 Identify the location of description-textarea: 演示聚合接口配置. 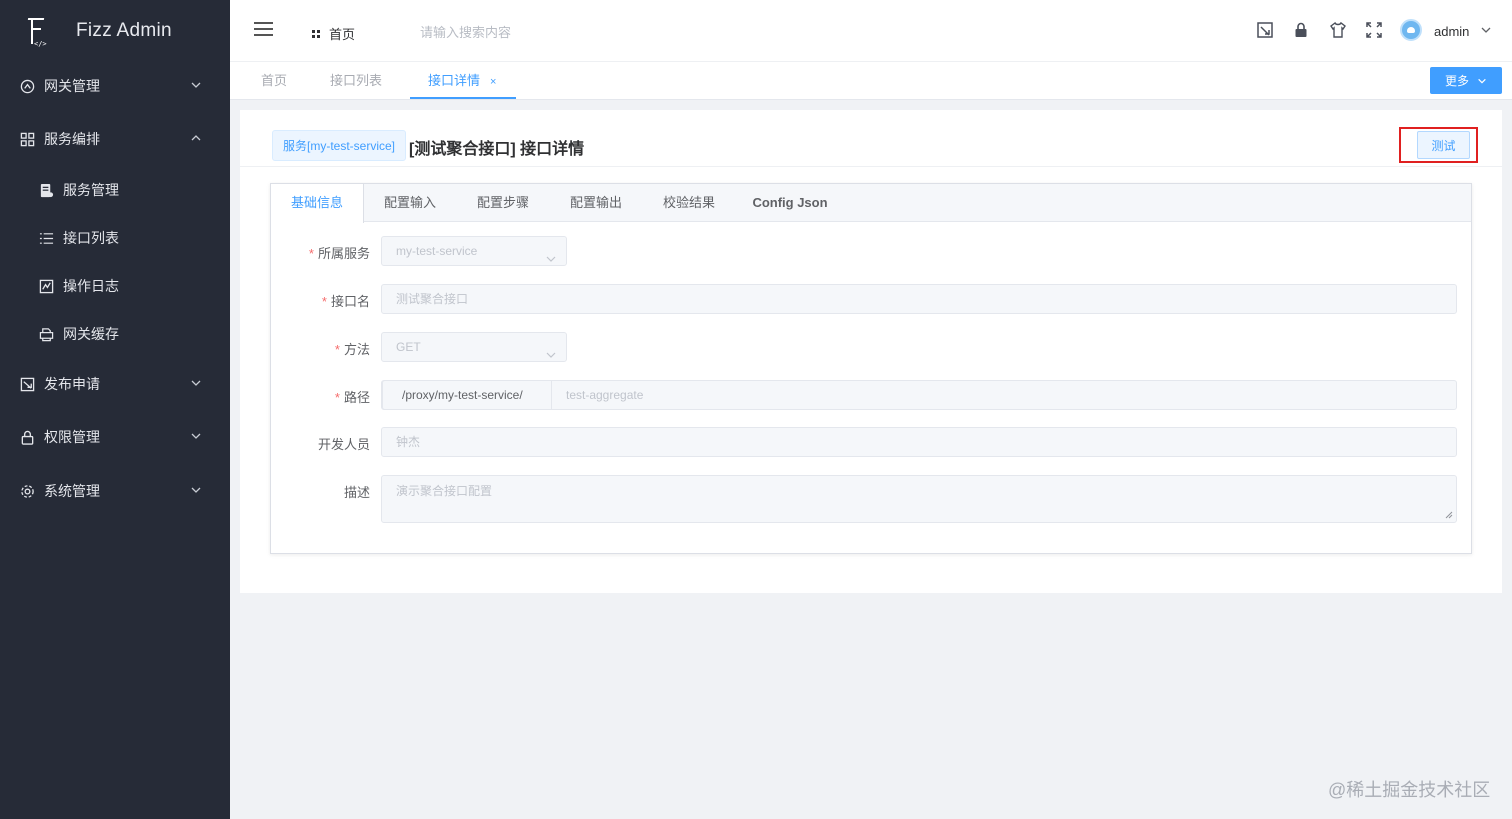
(919, 499).